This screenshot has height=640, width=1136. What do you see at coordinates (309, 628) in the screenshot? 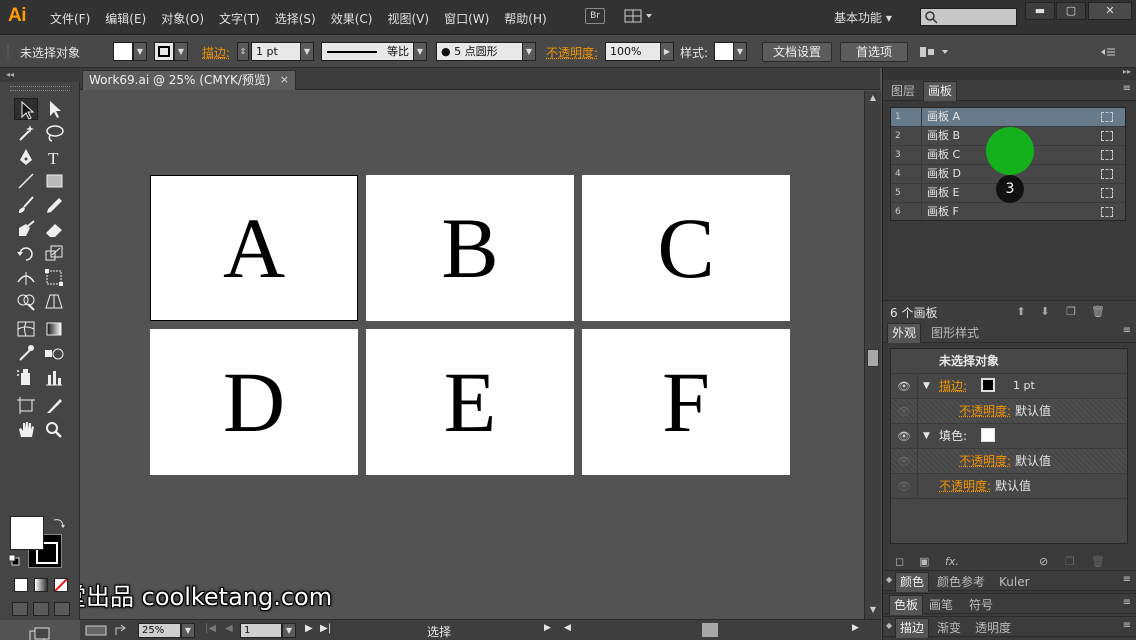
I see `next-artboard-button: ▶` at bounding box center [309, 628].